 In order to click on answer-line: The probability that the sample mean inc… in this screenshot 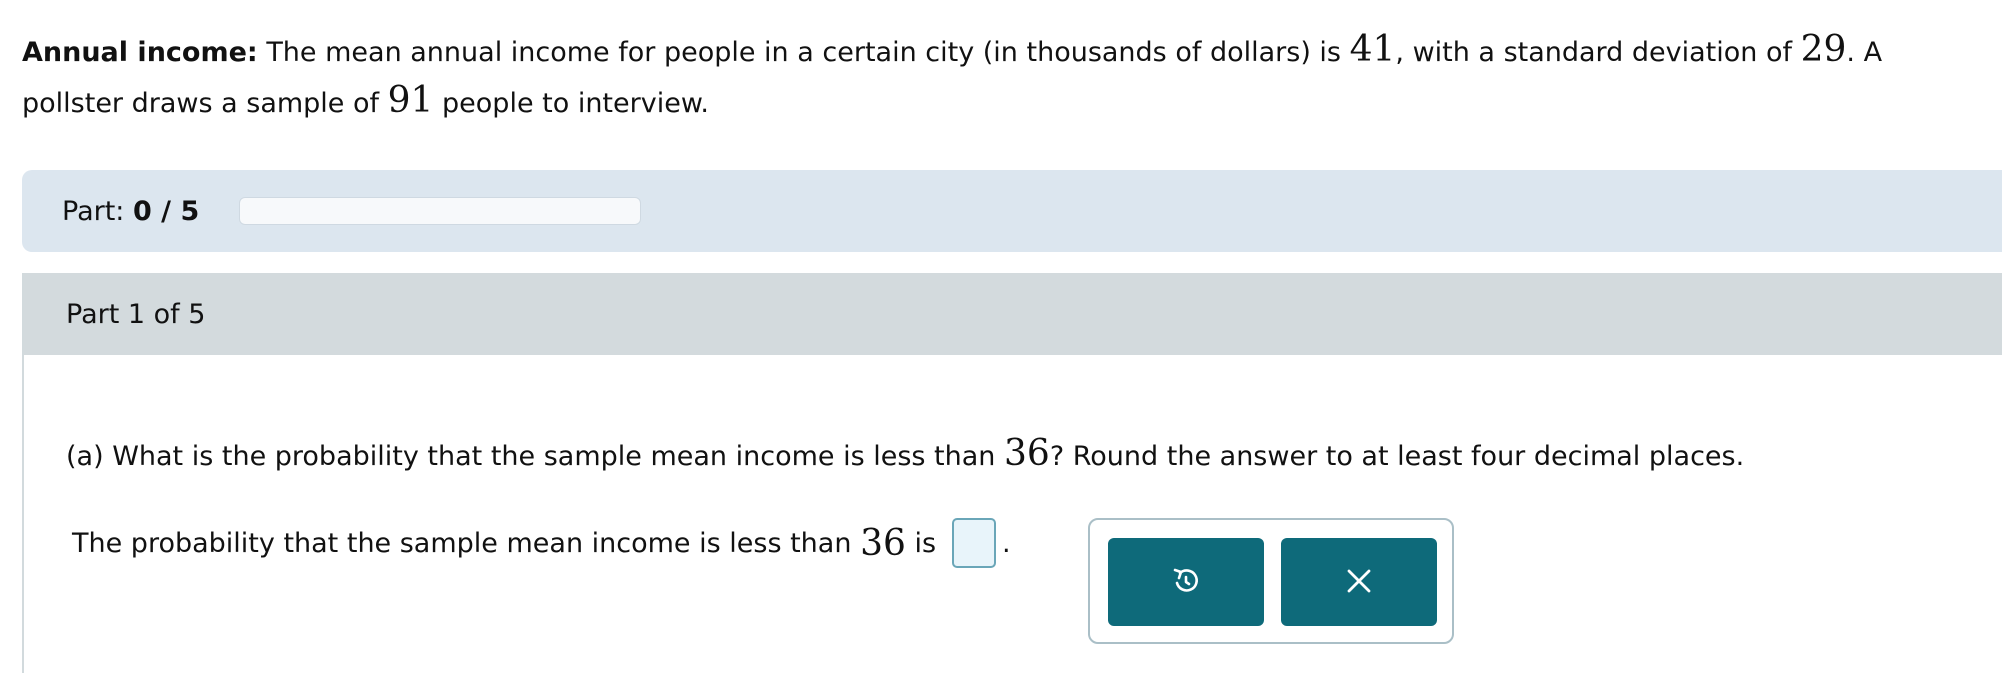, I will do `click(541, 543)`.